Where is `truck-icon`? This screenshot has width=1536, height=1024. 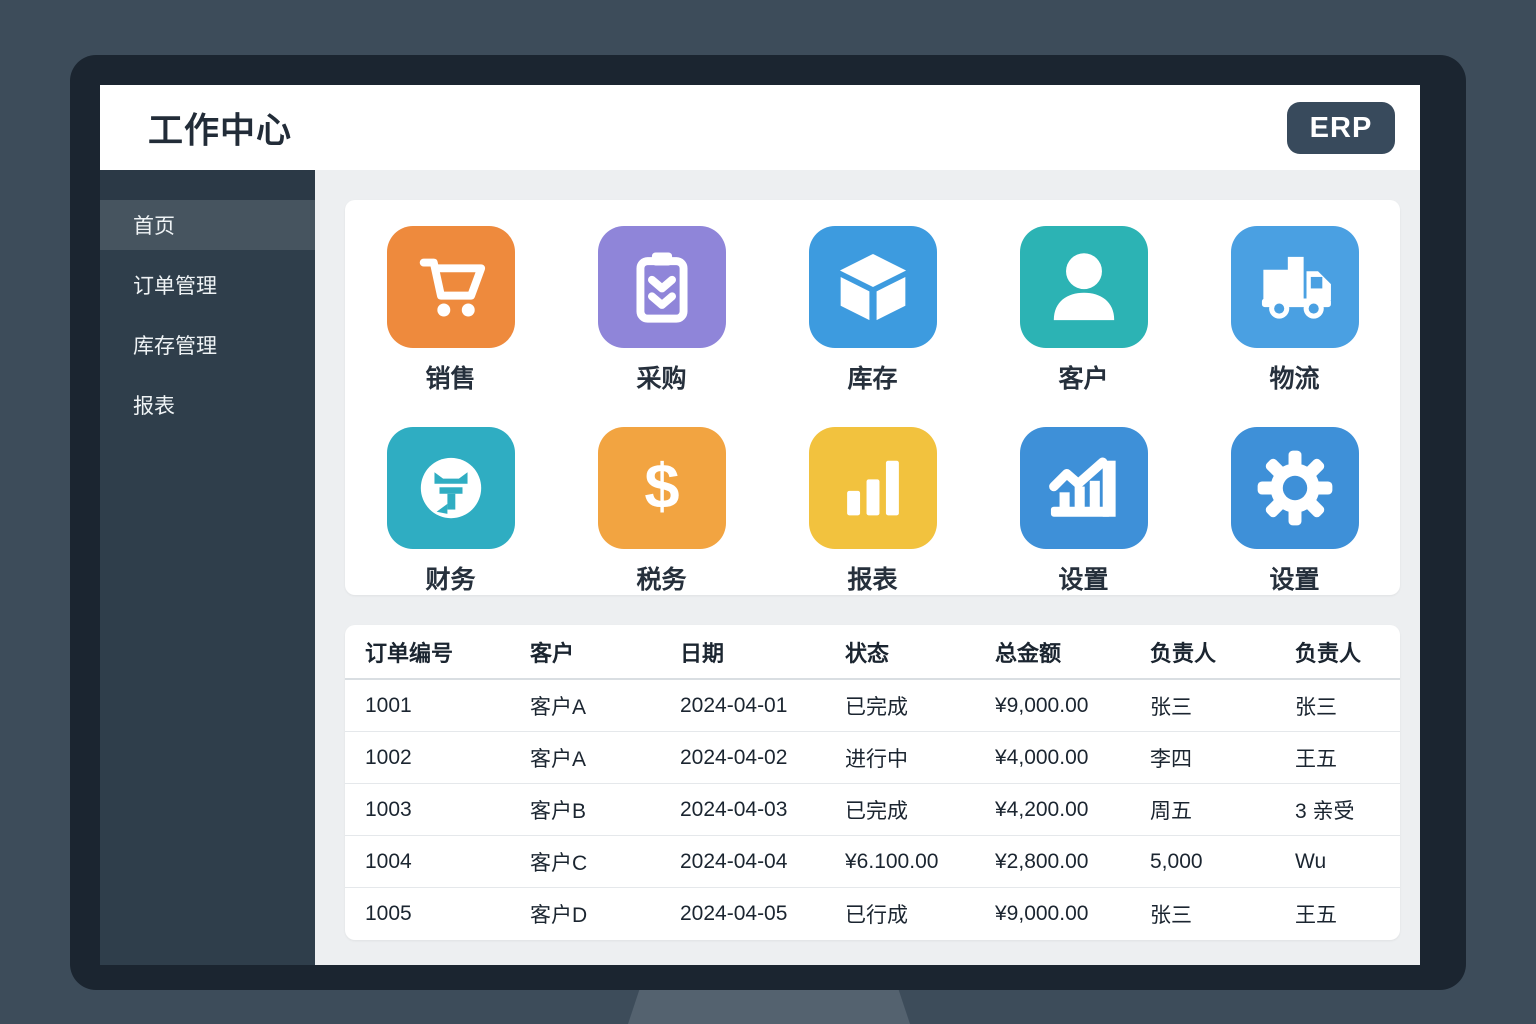
truck-icon is located at coordinates (1294, 287).